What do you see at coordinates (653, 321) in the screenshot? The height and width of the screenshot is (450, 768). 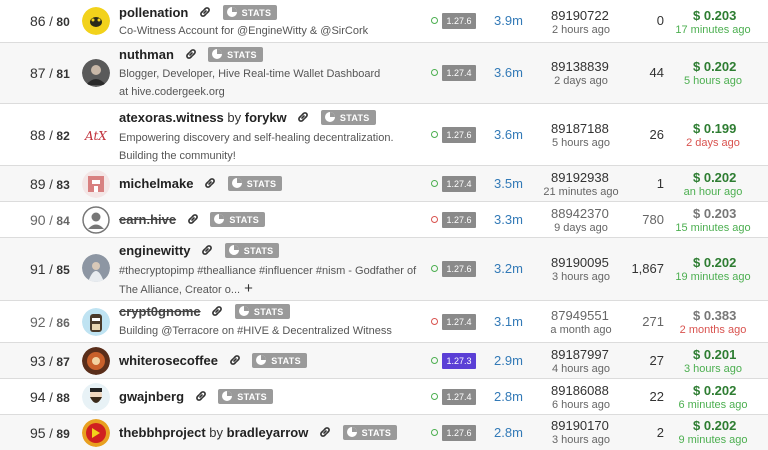 I see `missed-blocks: 271` at bounding box center [653, 321].